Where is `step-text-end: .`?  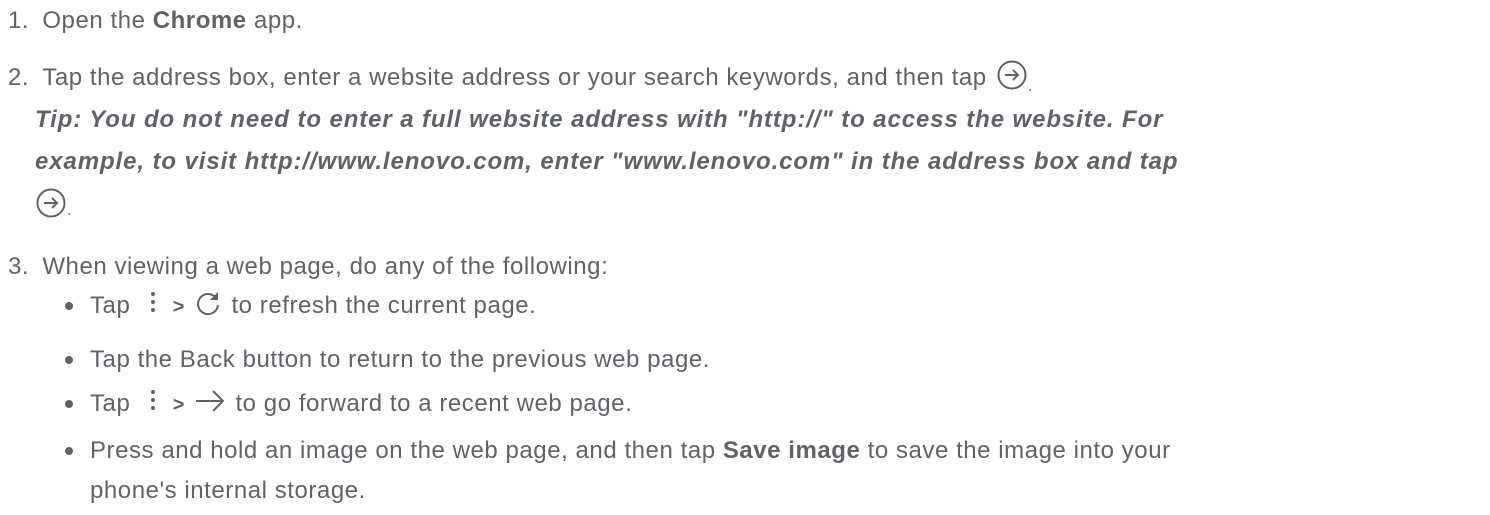
step-text-end: . is located at coordinates (1030, 87).